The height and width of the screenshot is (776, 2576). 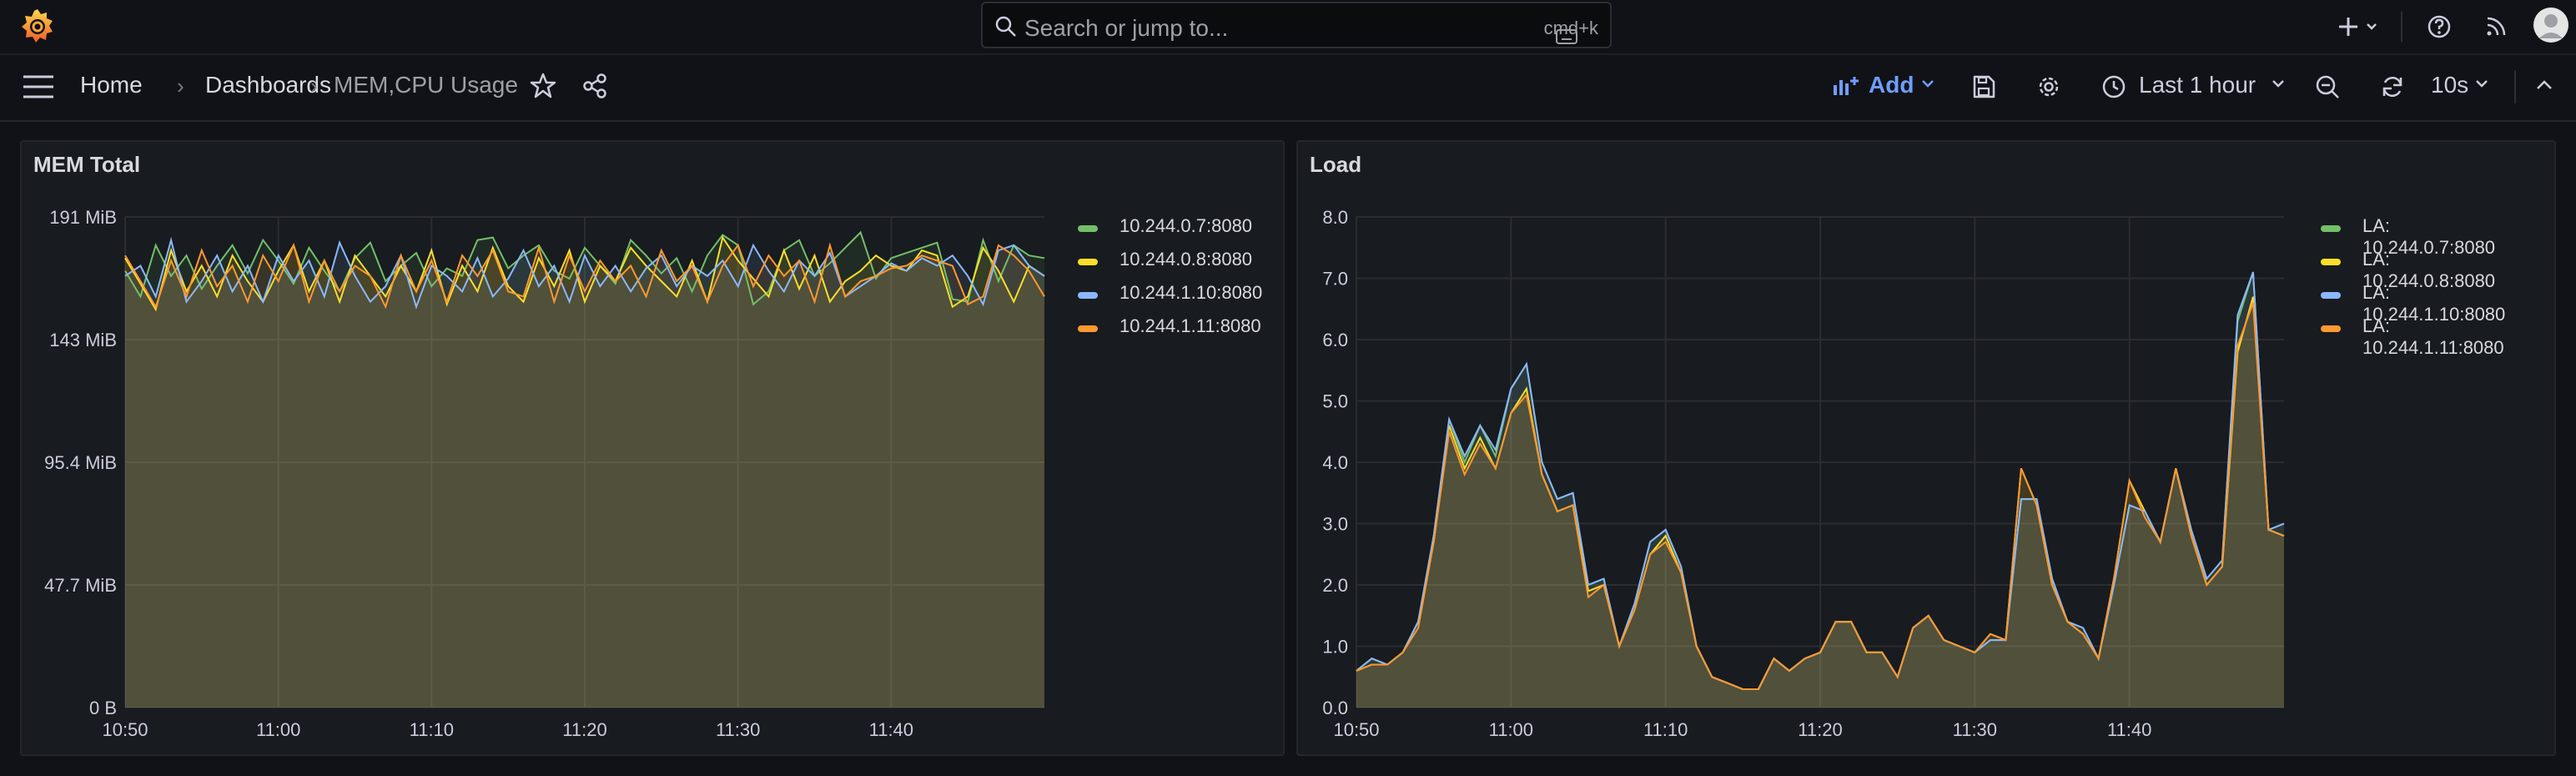 I want to click on user-avatar, so click(x=2551, y=25).